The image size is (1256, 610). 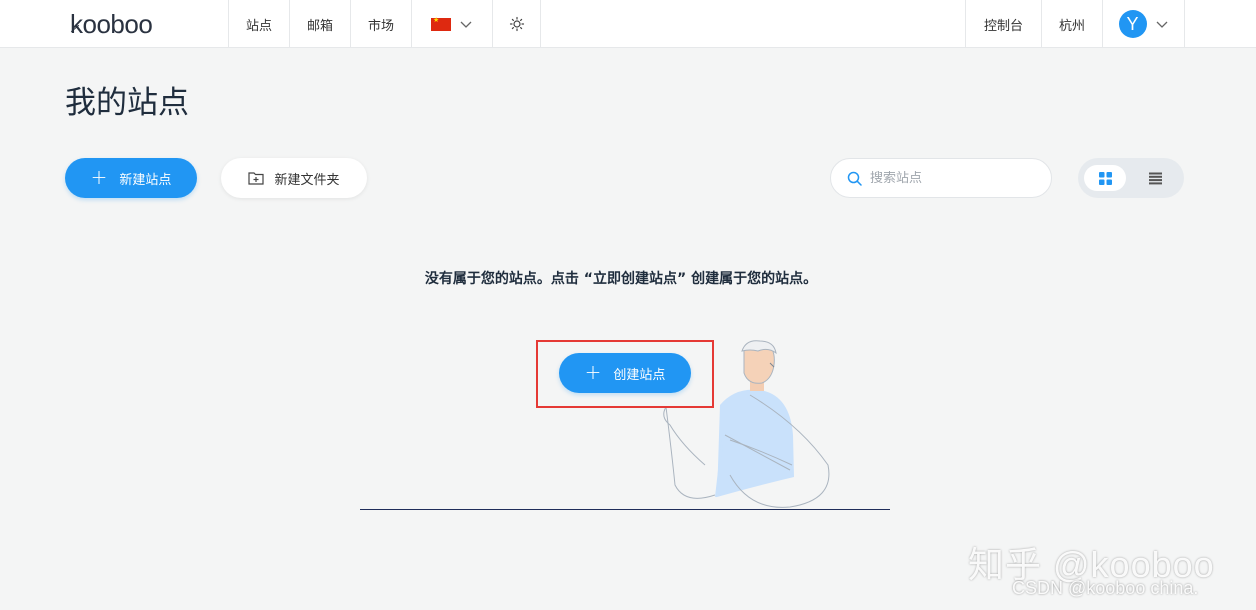 I want to click on new-site-button: + 新建站点, so click(x=131, y=178).